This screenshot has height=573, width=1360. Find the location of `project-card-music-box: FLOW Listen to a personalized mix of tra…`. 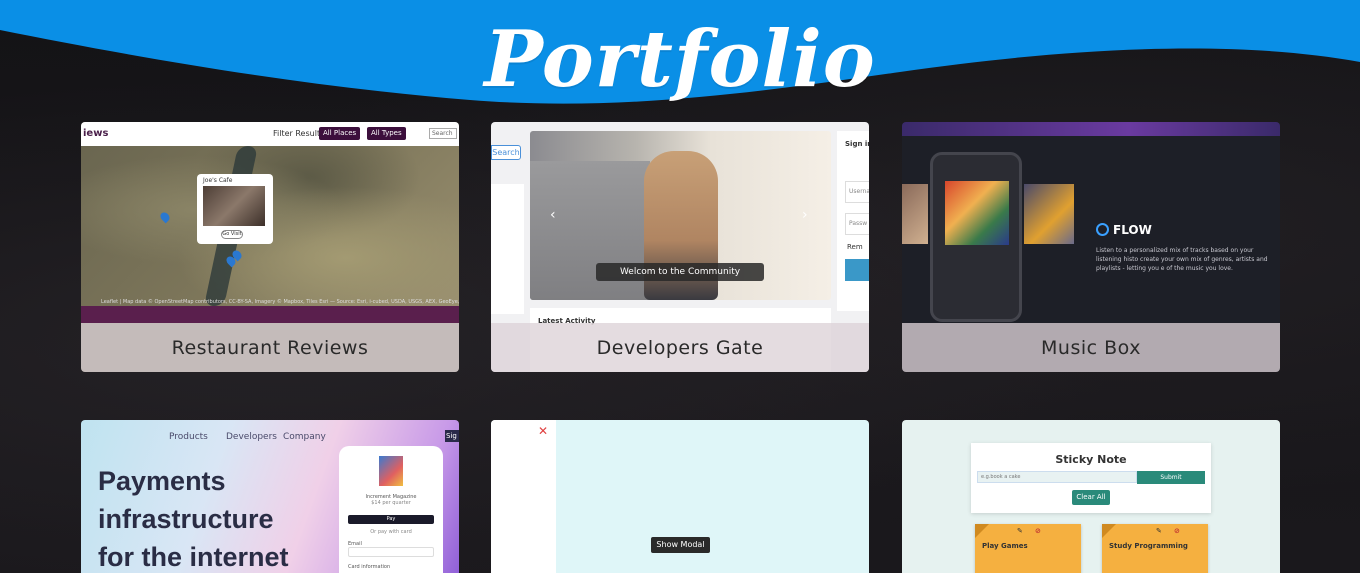

project-card-music-box: FLOW Listen to a personalized mix of tra… is located at coordinates (1091, 247).